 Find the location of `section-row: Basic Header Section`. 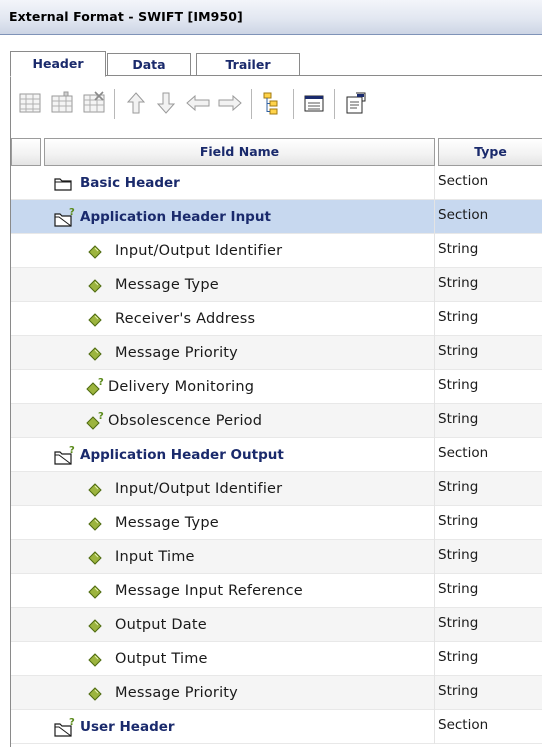

section-row: Basic Header Section is located at coordinates (276, 183).